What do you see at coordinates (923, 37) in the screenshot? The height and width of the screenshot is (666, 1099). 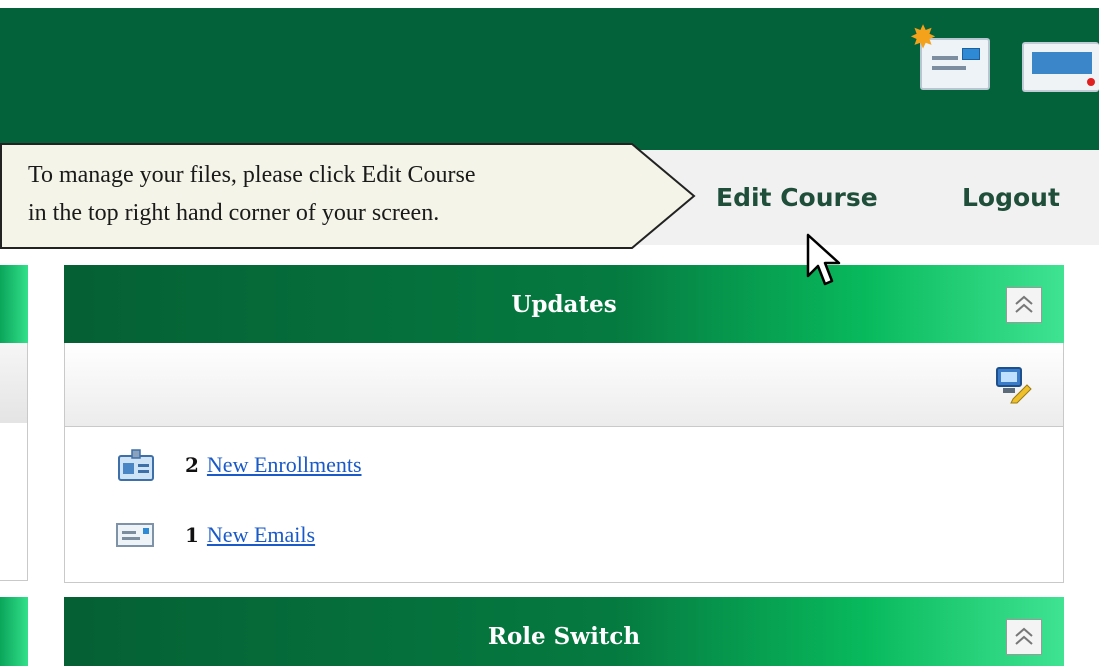 I see `new-burst-icon: ✸` at bounding box center [923, 37].